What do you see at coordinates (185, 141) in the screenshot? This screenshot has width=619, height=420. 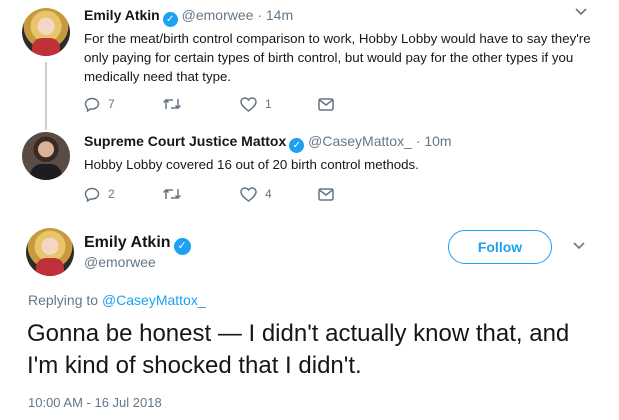 I see `author-name: Supreme Court Justice Mattox` at bounding box center [185, 141].